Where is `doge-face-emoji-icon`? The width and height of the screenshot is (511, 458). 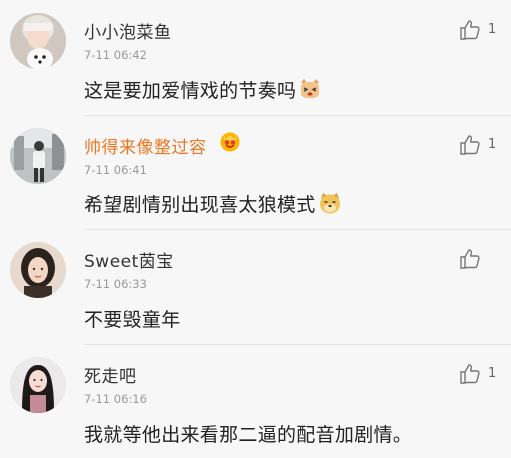
doge-face-emoji-icon is located at coordinates (329, 203).